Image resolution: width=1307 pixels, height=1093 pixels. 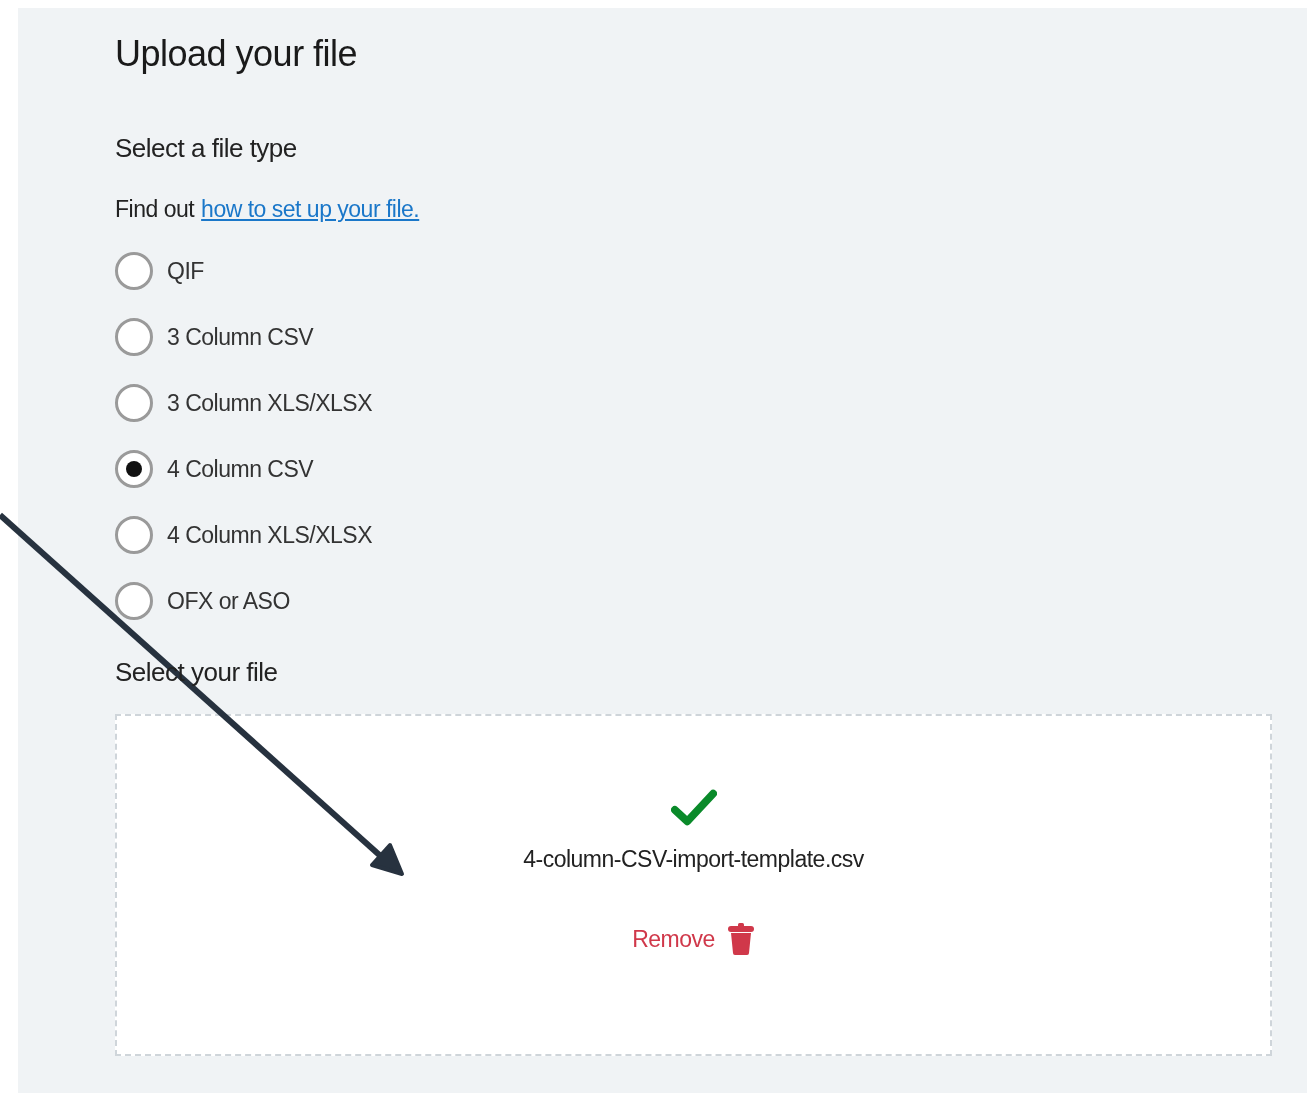 What do you see at coordinates (269, 535) in the screenshot?
I see `option-label: 4 Column XLS/XLSX` at bounding box center [269, 535].